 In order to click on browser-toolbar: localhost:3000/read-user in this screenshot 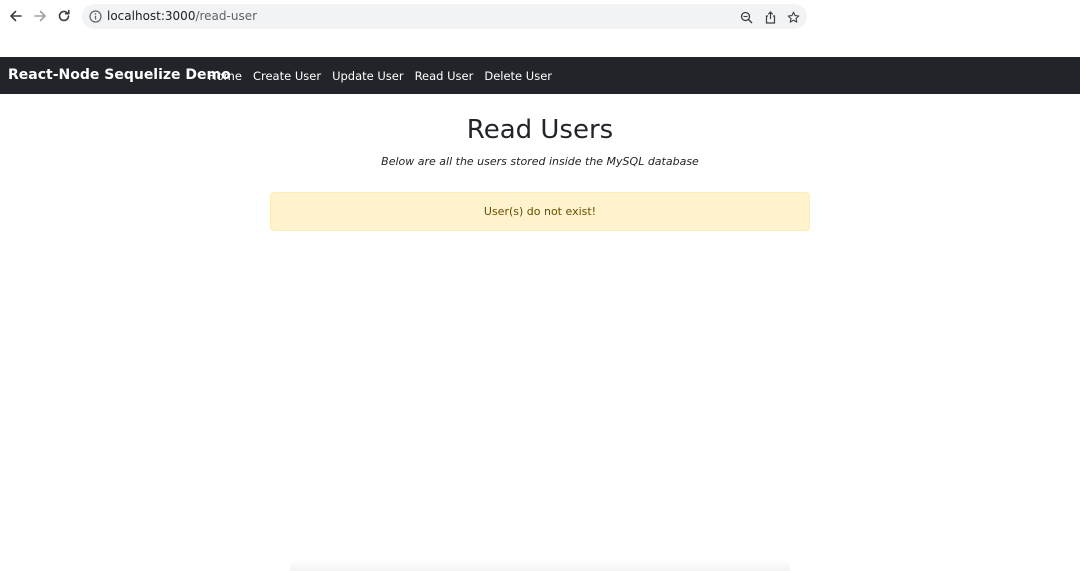, I will do `click(540, 16)`.